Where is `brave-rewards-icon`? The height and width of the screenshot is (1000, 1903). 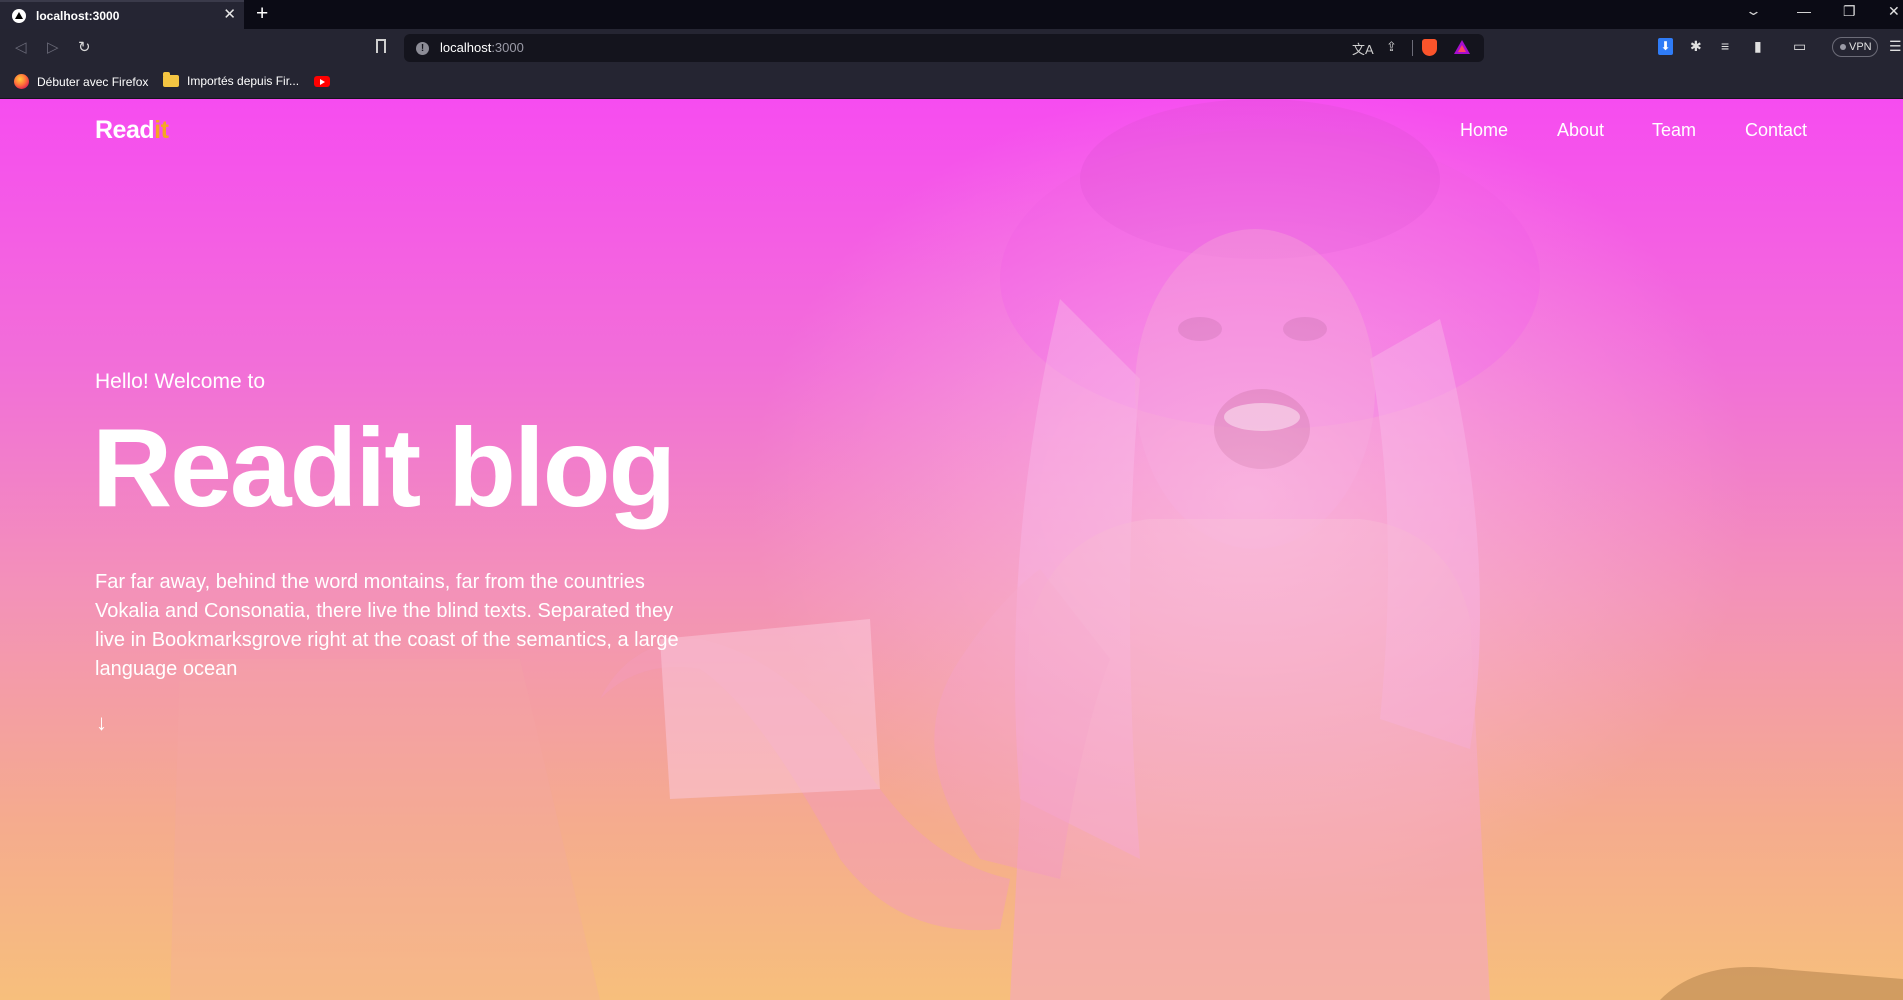 brave-rewards-icon is located at coordinates (1462, 47).